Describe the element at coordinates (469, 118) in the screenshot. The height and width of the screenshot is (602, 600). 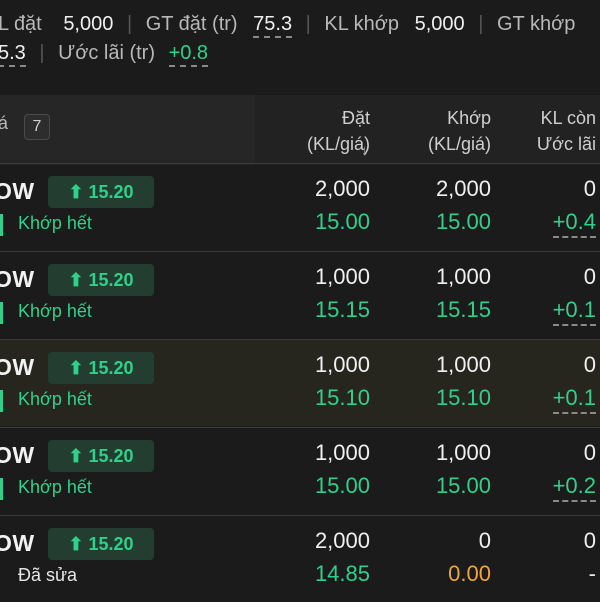
I see `header-match-label: Khớp` at that location.